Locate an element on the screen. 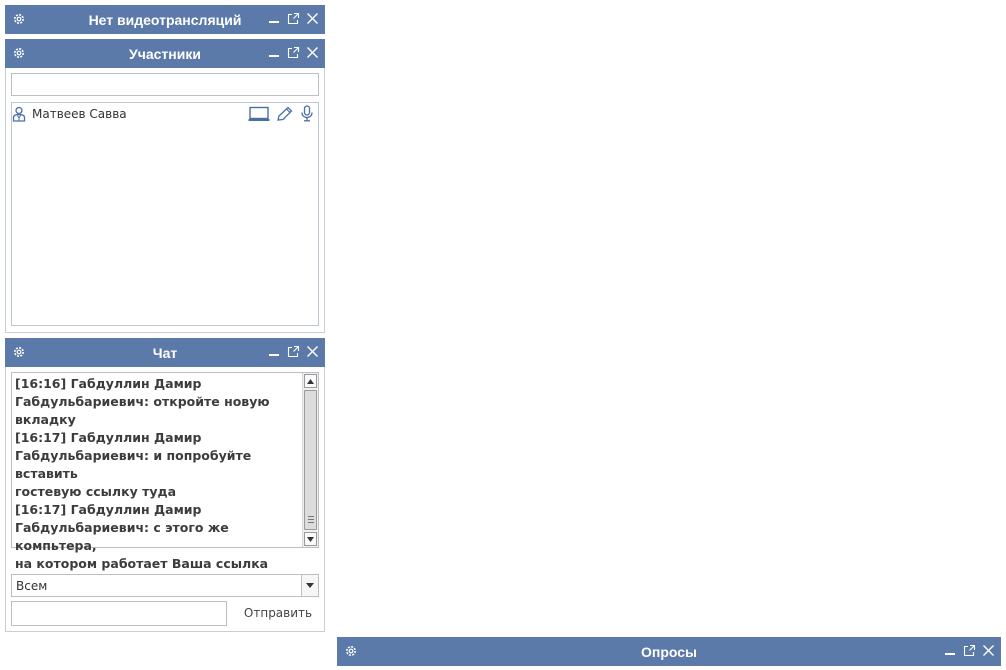  chat-scrollbar is located at coordinates (310, 460).